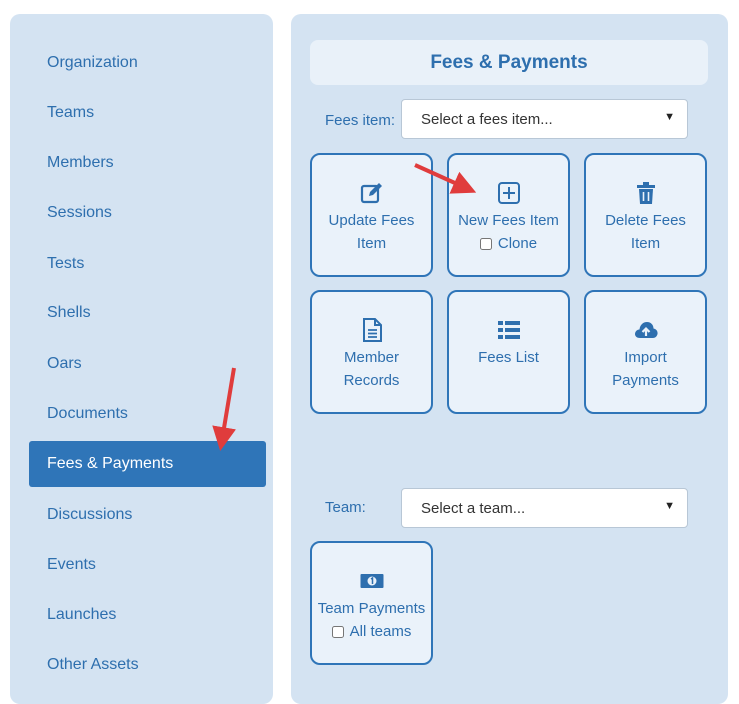  Describe the element at coordinates (371, 220) in the screenshot. I see `update-fees-item-label-1: Update Fees` at that location.